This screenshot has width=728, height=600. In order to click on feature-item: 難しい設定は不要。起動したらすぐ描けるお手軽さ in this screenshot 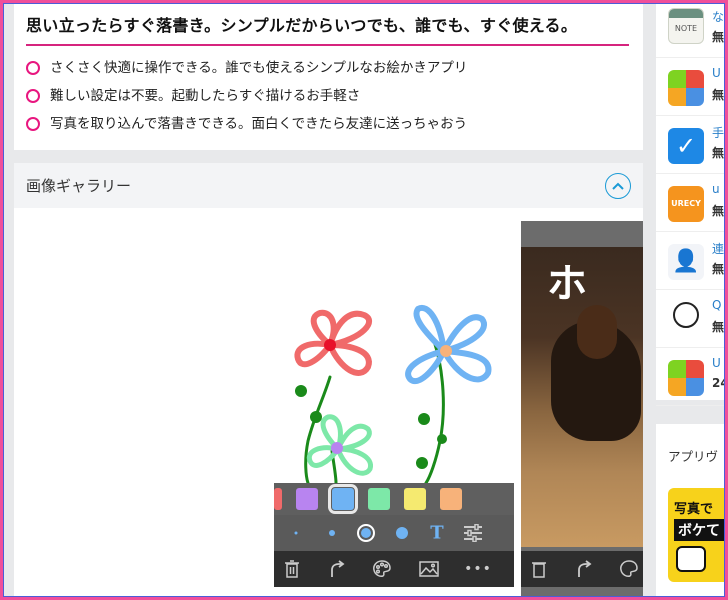, I will do `click(328, 96)`.